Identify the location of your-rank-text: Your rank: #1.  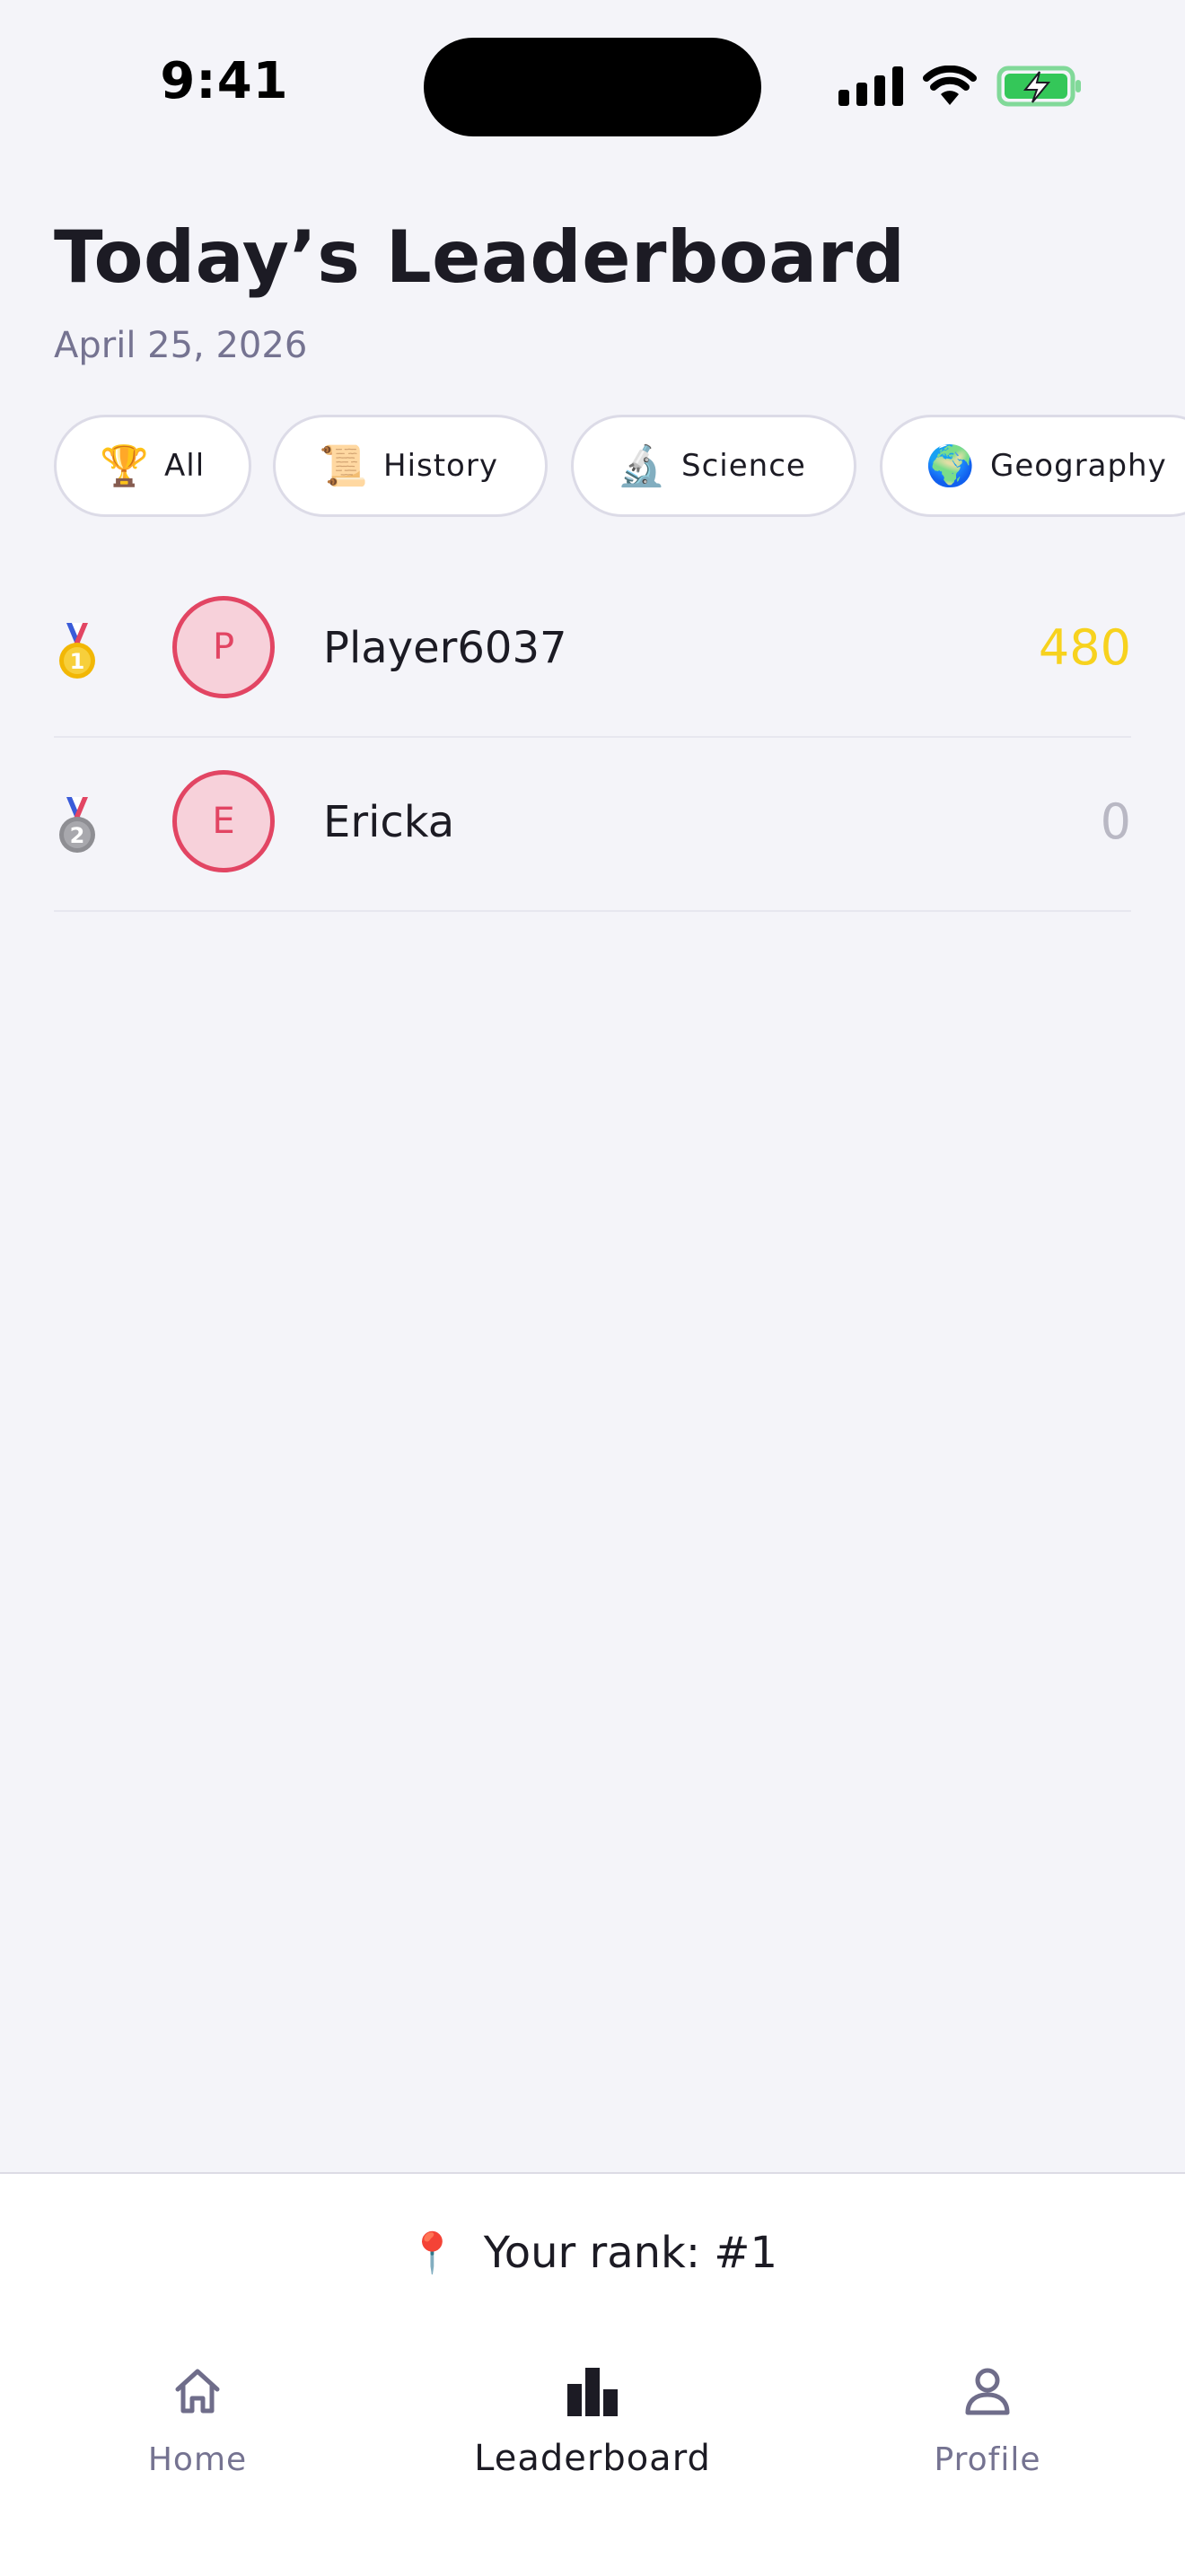
(630, 2253).